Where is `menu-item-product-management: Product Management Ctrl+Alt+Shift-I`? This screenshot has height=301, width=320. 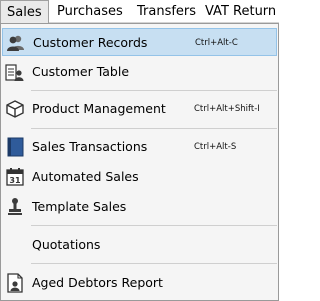 menu-item-product-management: Product Management Ctrl+Alt+Shift-I is located at coordinates (139, 109).